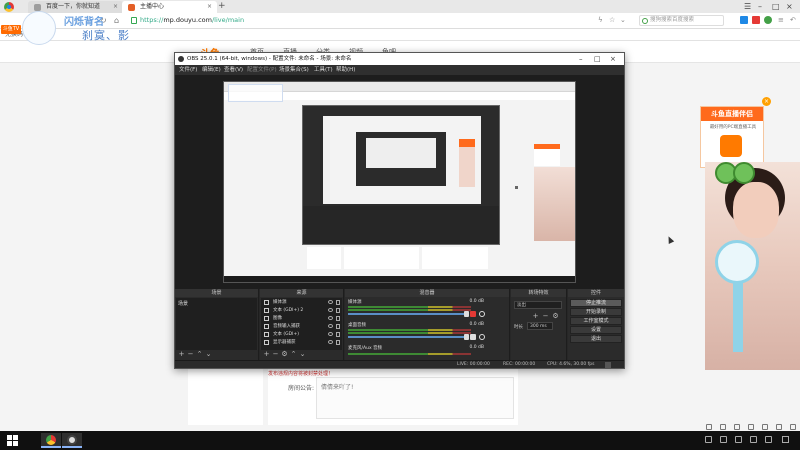  Describe the element at coordinates (782, 20) in the screenshot. I see `menu-icon: ≡` at that location.